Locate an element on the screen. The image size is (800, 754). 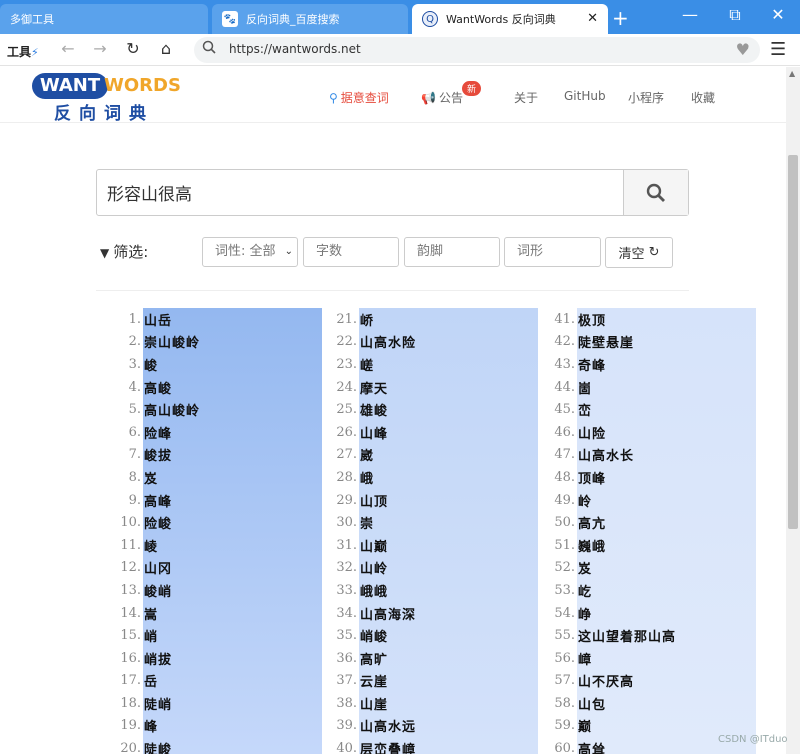
result-word: 崮 is located at coordinates (583, 387).